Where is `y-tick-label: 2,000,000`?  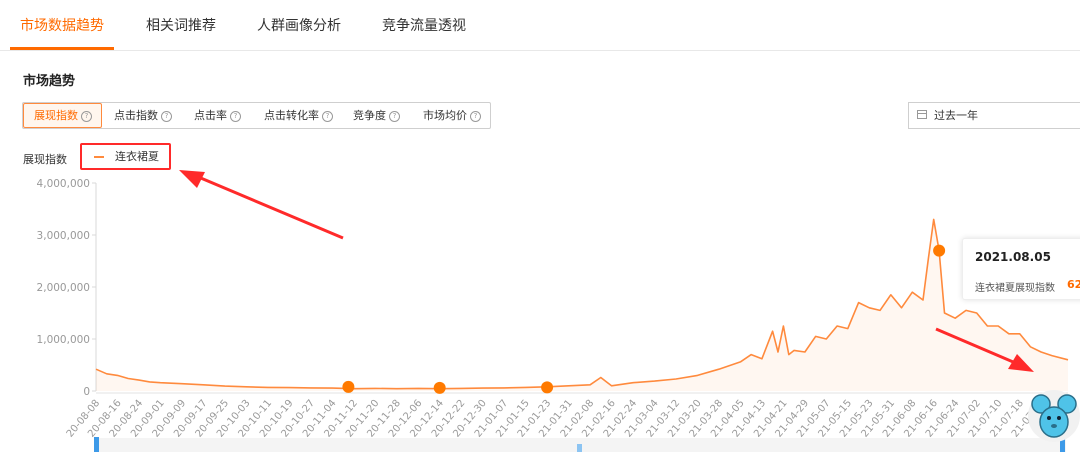
y-tick-label: 2,000,000 is located at coordinates (63, 288).